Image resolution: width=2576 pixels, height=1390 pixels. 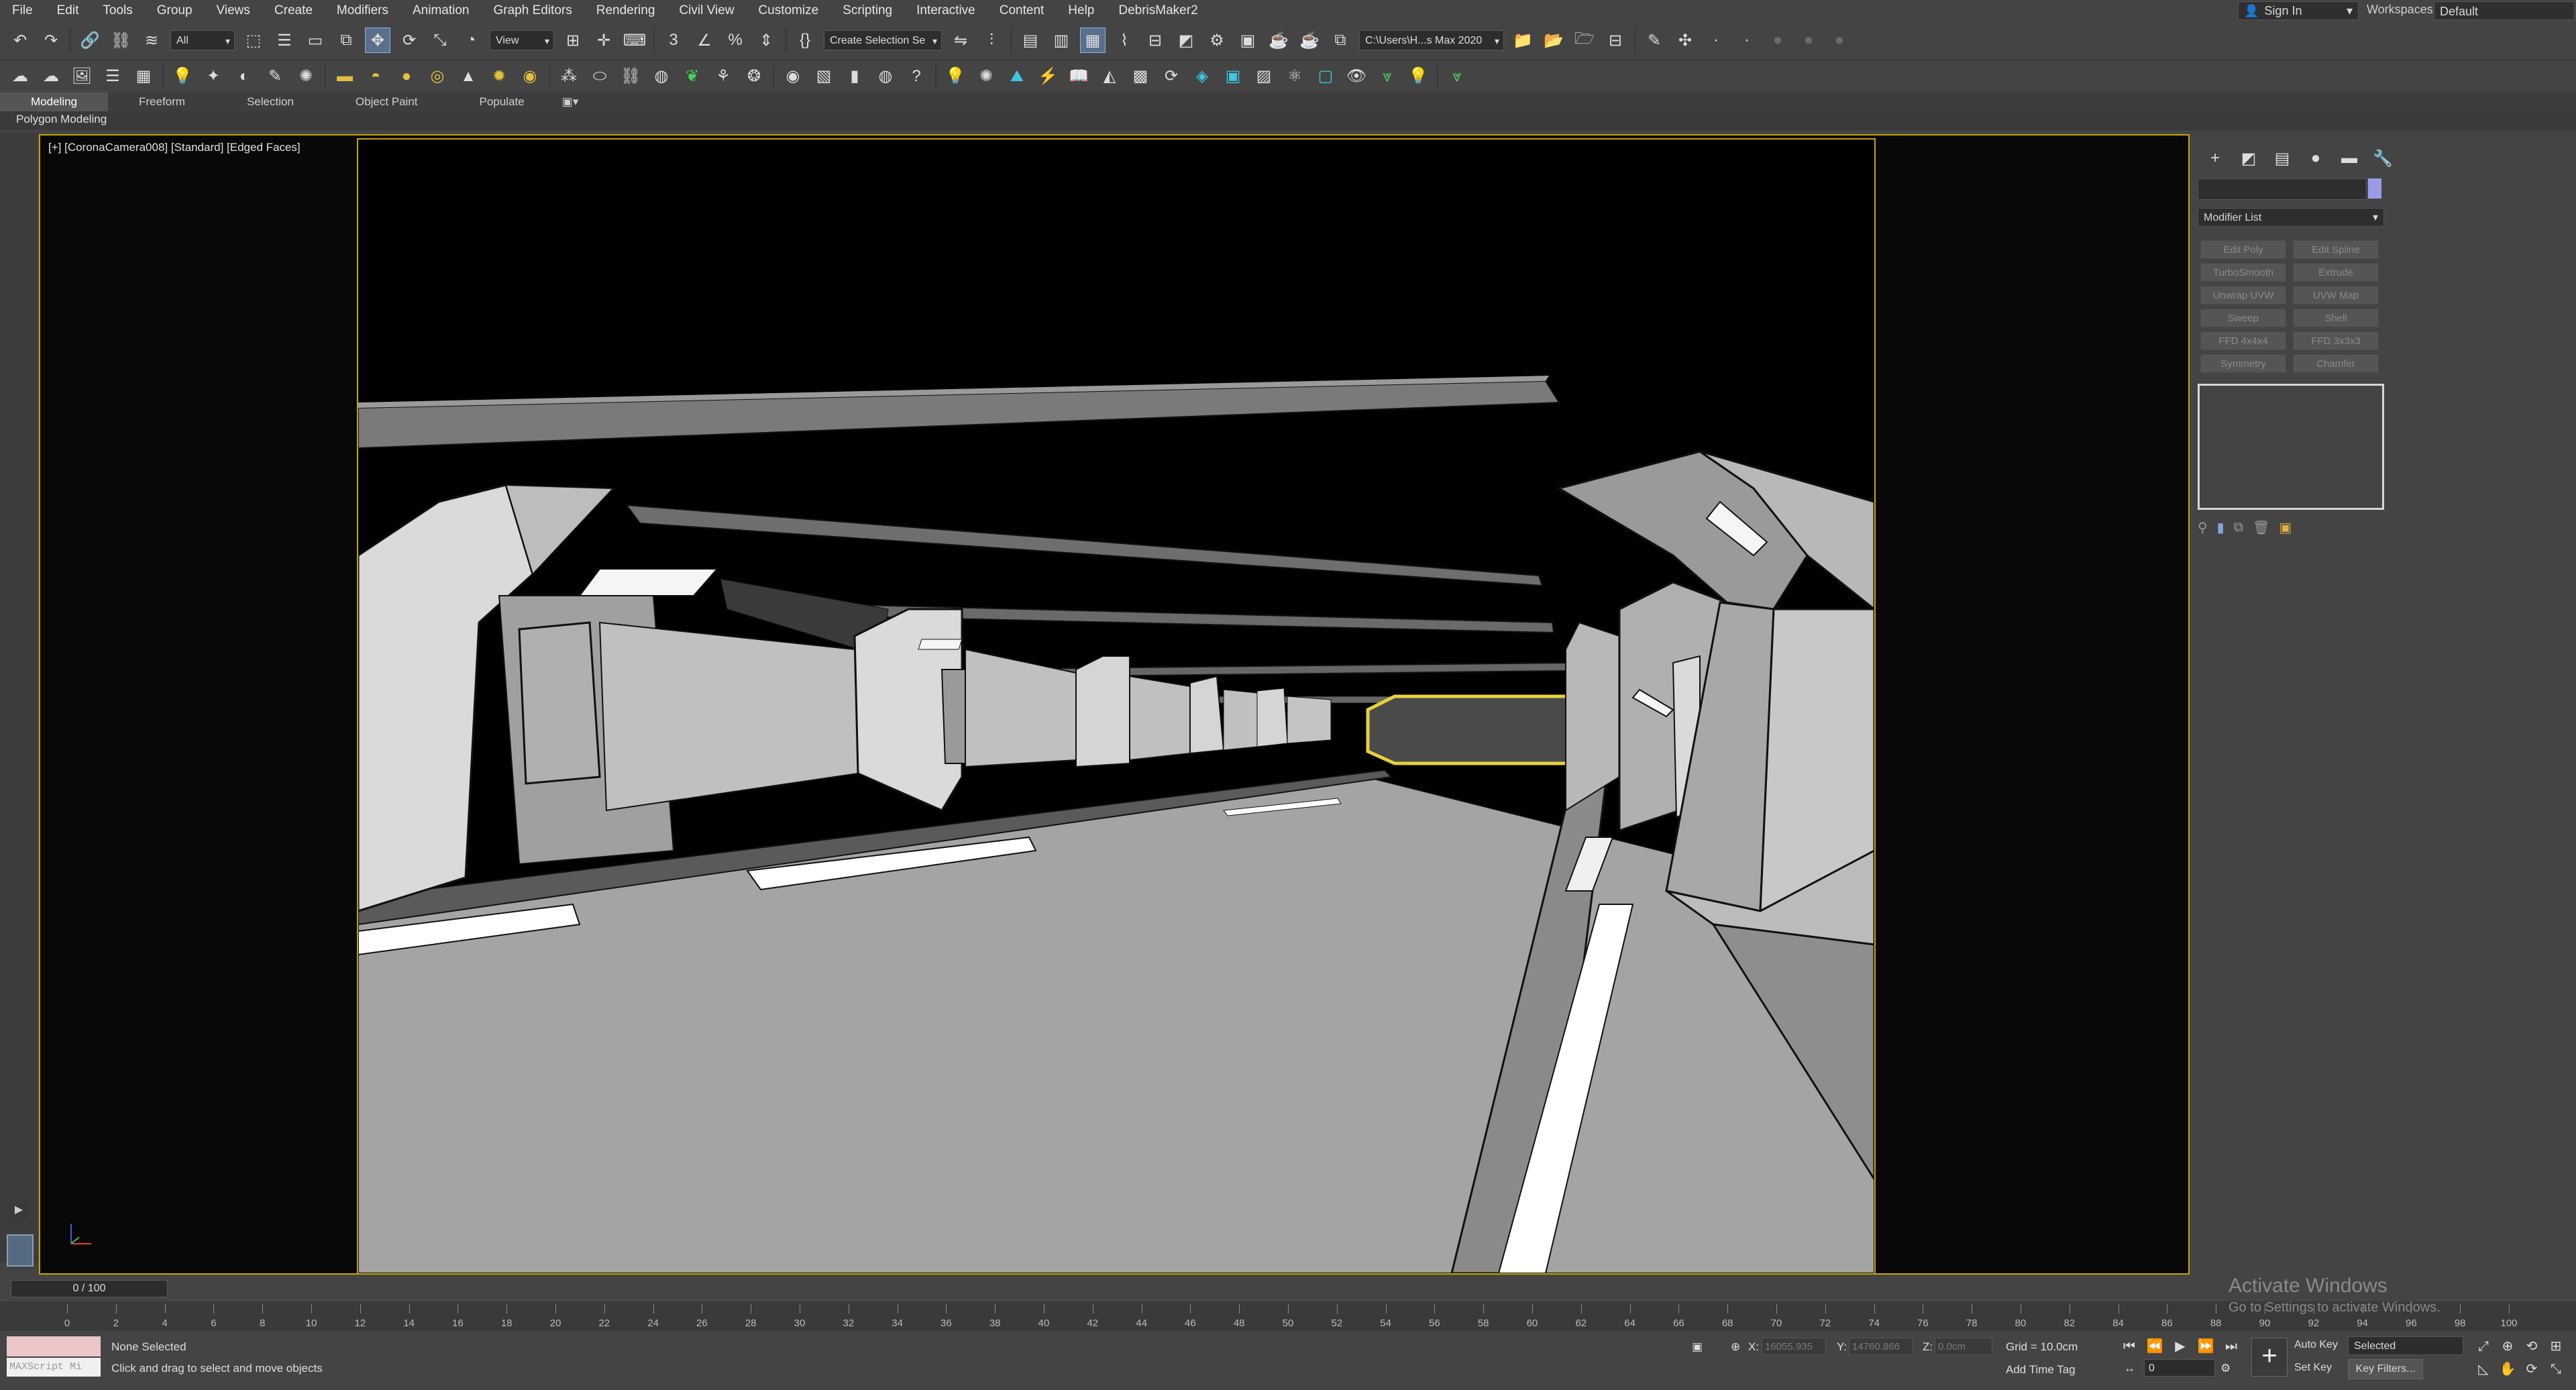 What do you see at coordinates (704, 40) in the screenshot?
I see `angle-snap-icon: ∠` at bounding box center [704, 40].